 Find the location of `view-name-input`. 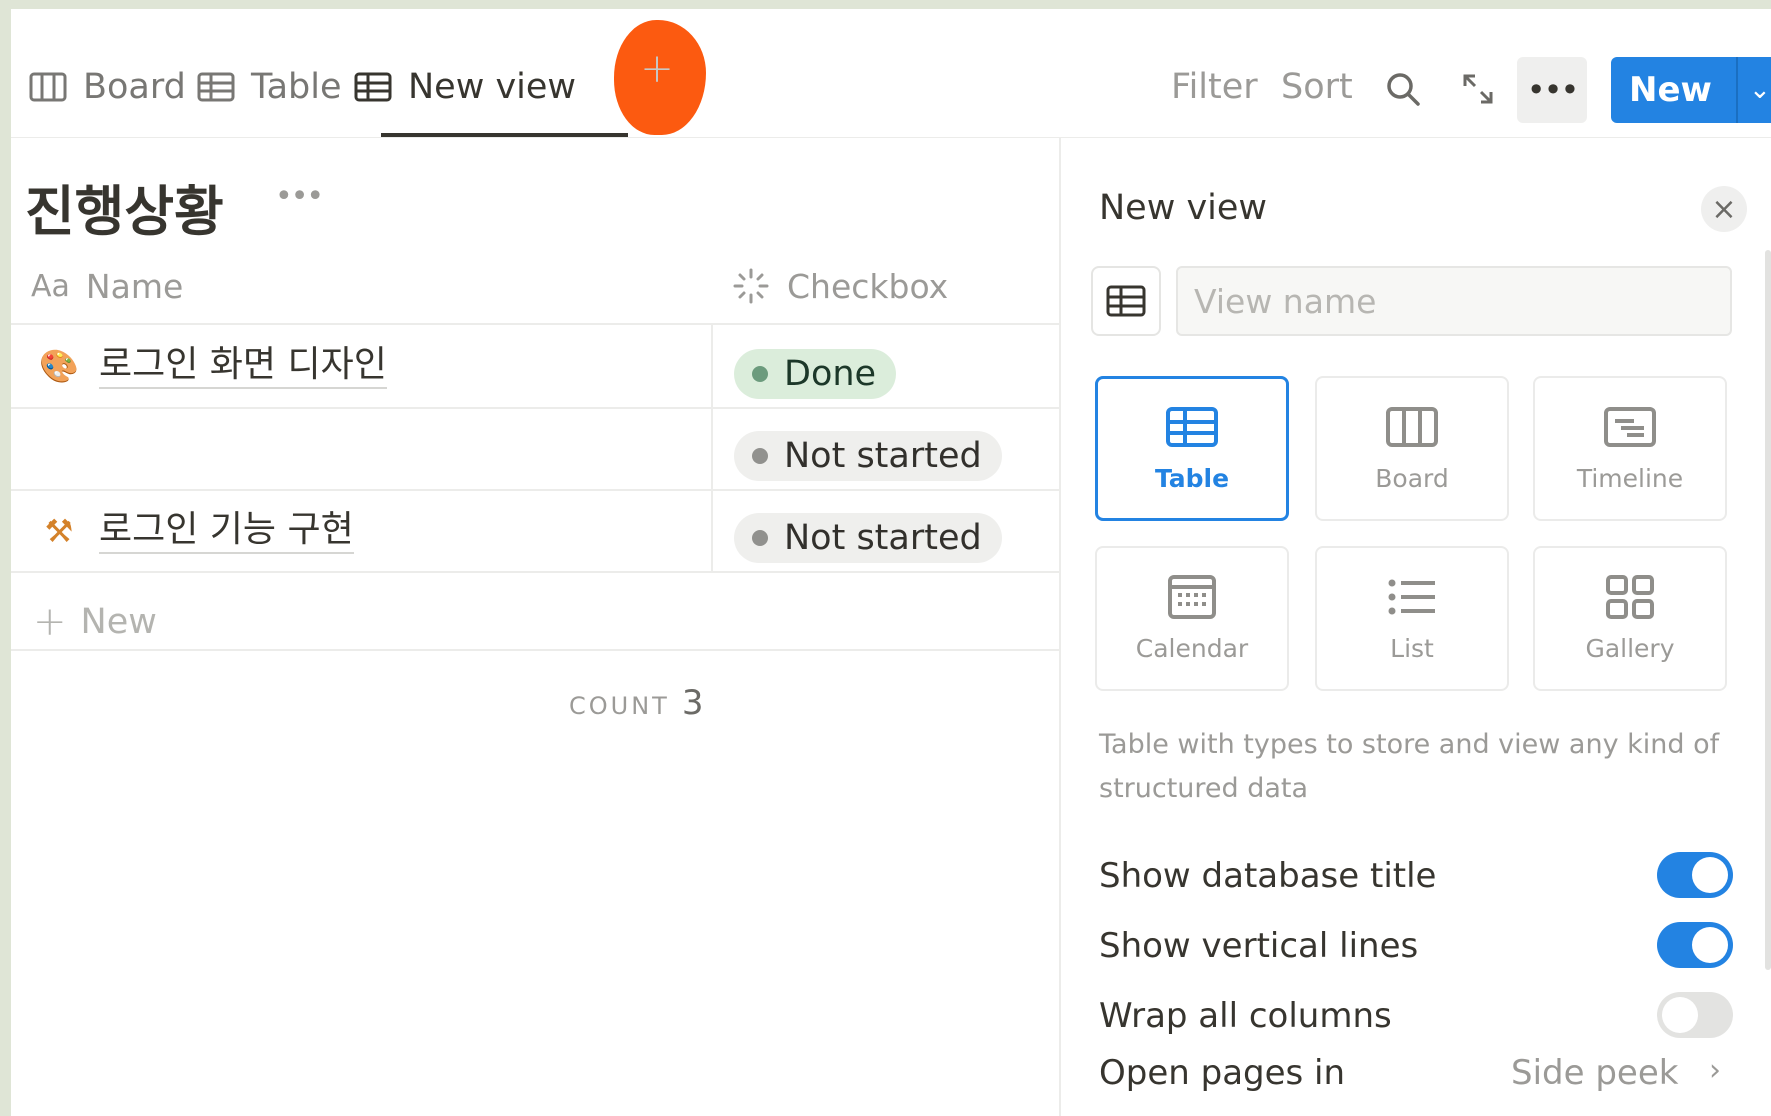

view-name-input is located at coordinates (1454, 301).